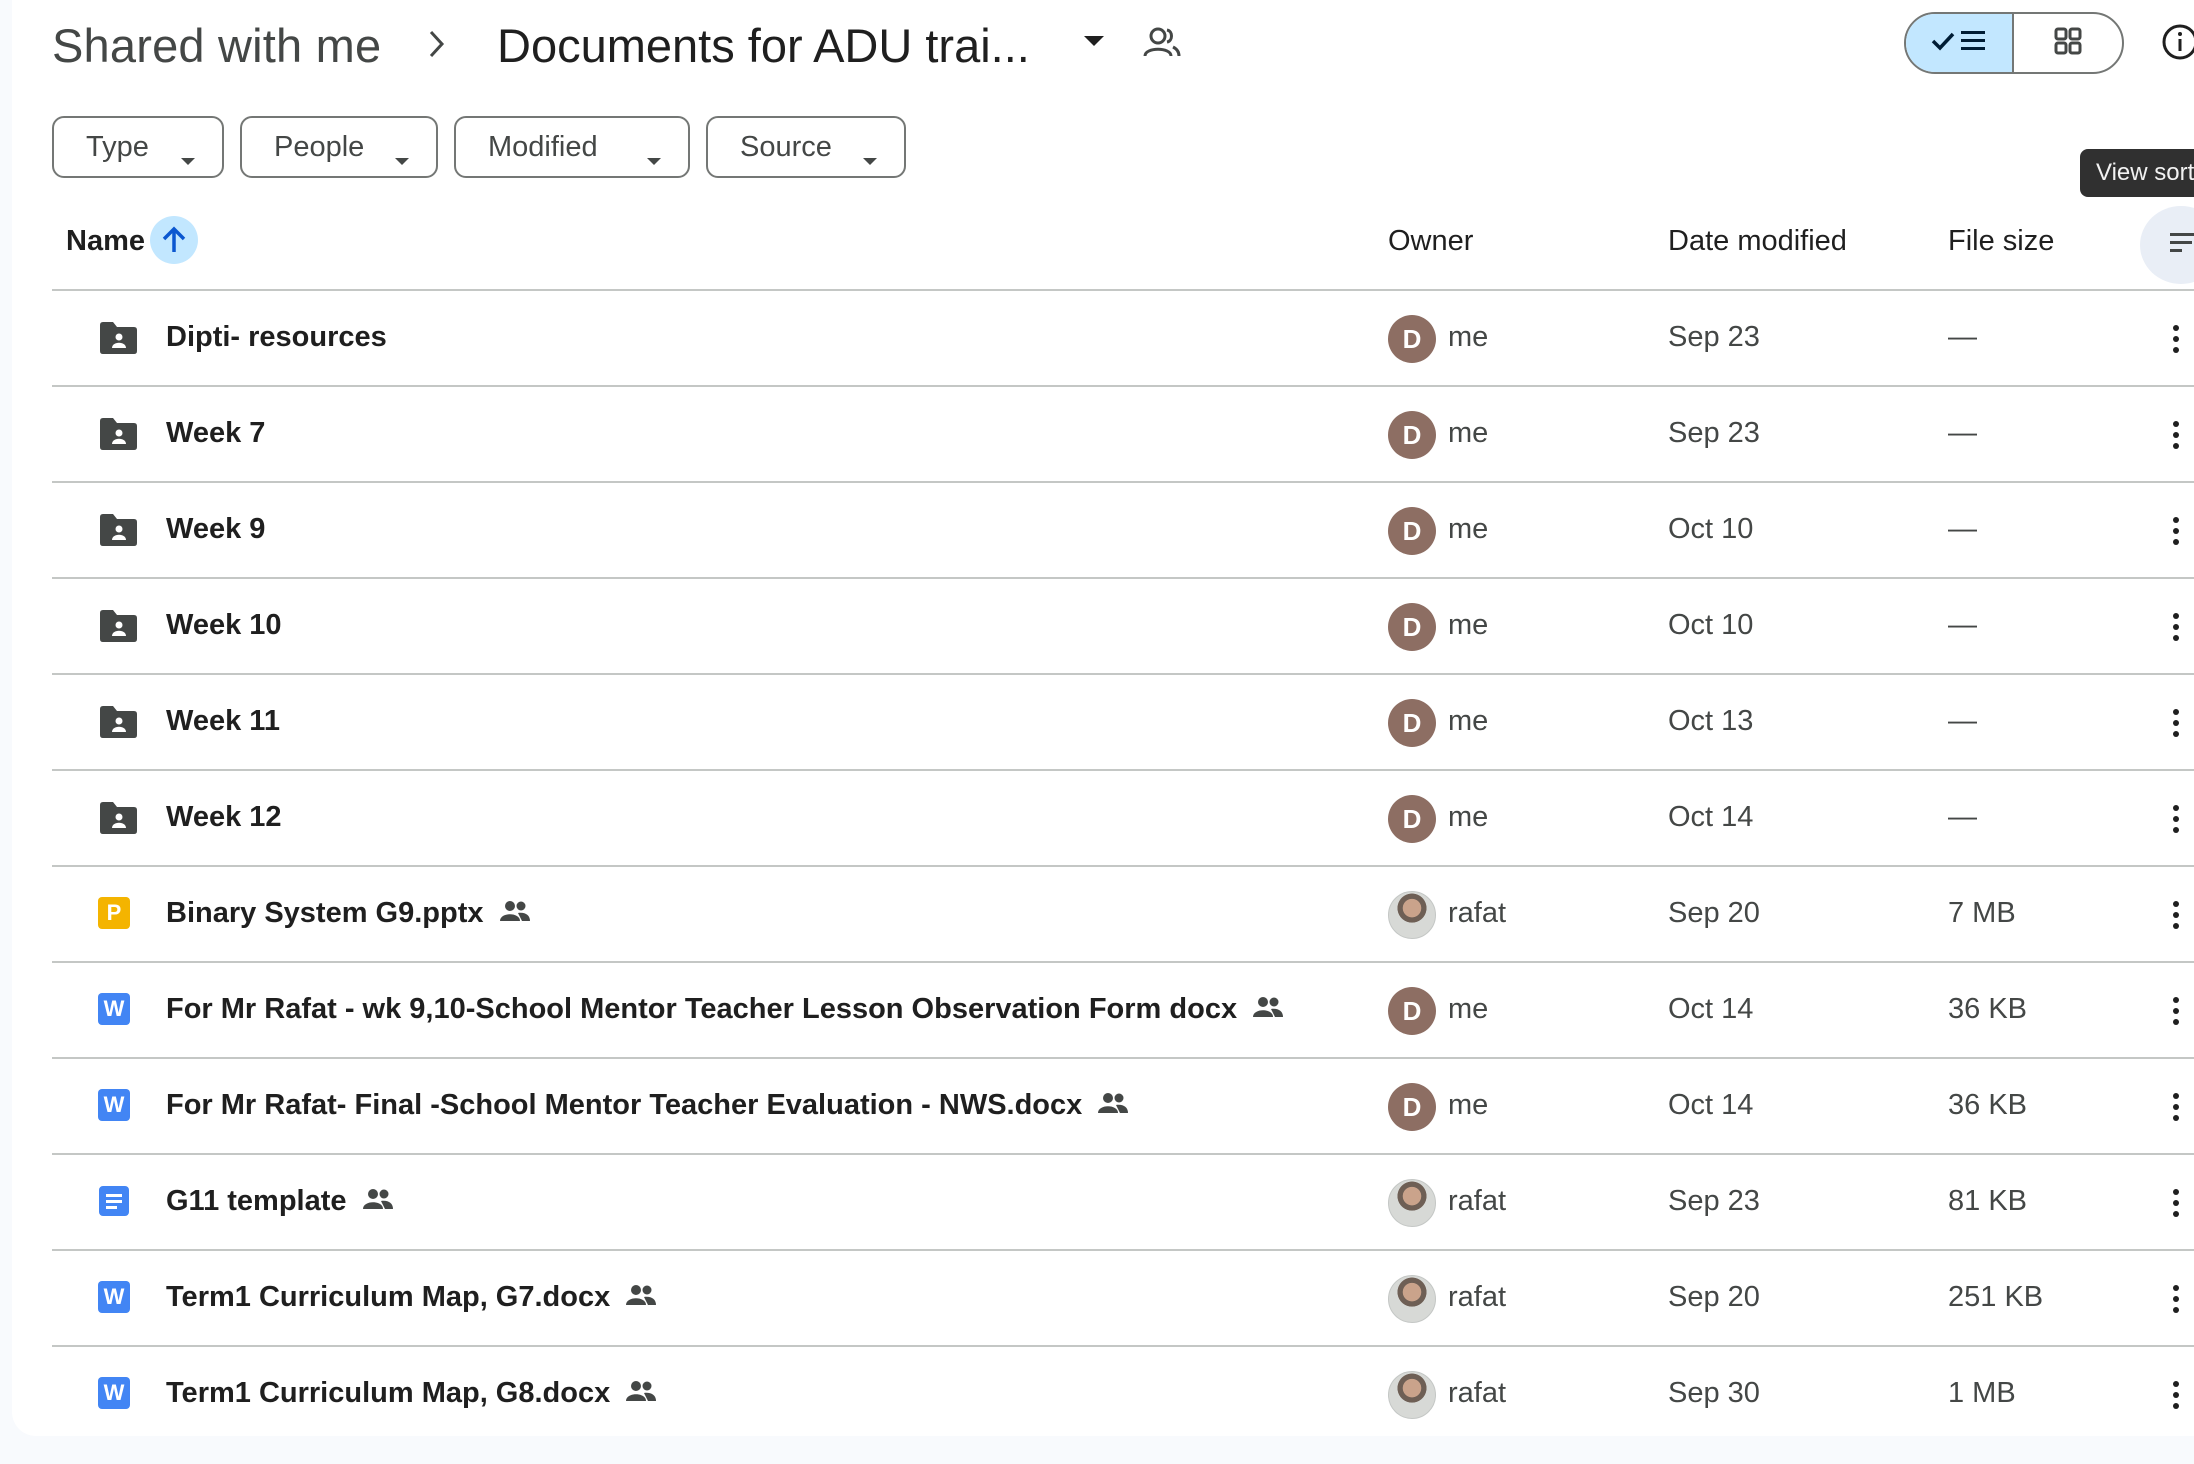 This screenshot has height=1464, width=2194. Describe the element at coordinates (1123, 915) in the screenshot. I see `file-row: P Binary System G9.pptx rafat Sep 20 7 MB` at that location.